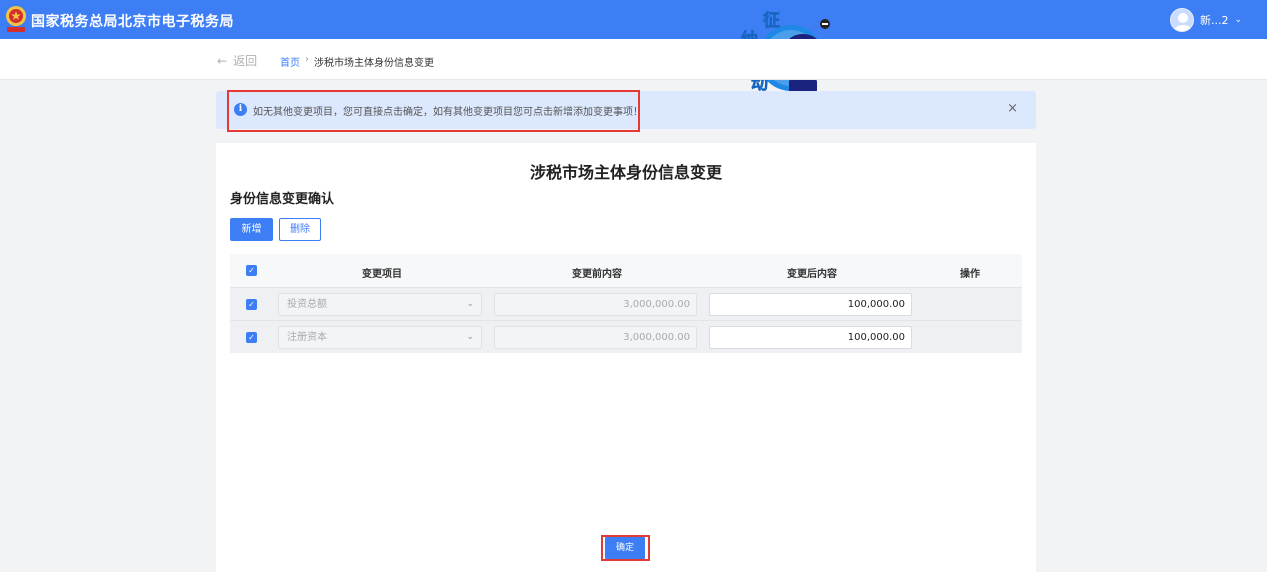 Image resolution: width=1267 pixels, height=572 pixels. What do you see at coordinates (625, 548) in the screenshot?
I see `highlight-box-confirm` at bounding box center [625, 548].